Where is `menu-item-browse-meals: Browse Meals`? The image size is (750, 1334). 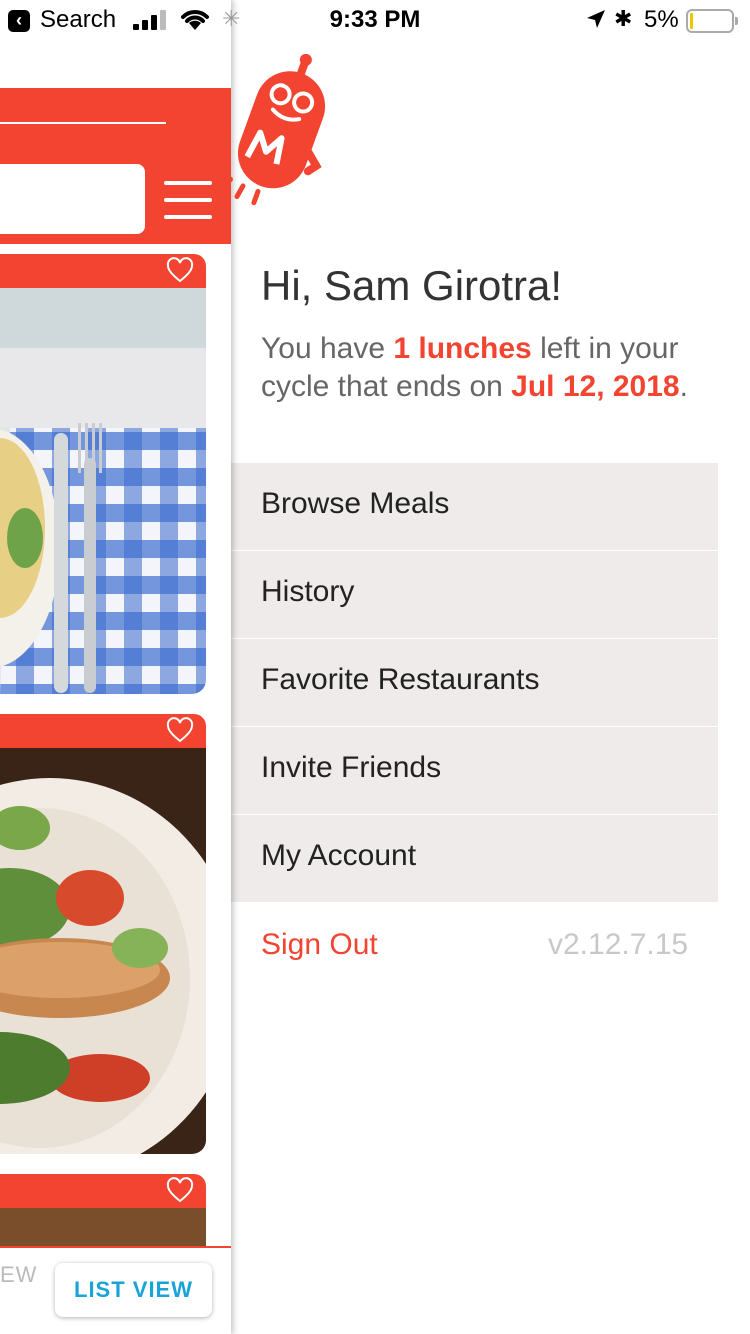 menu-item-browse-meals: Browse Meals is located at coordinates (474, 507).